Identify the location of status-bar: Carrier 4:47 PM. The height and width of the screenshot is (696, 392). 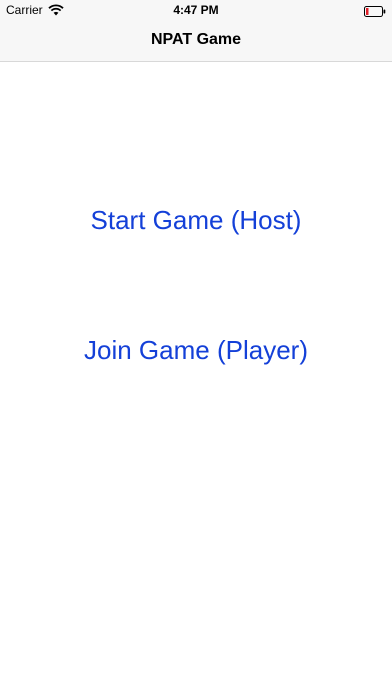
(196, 10).